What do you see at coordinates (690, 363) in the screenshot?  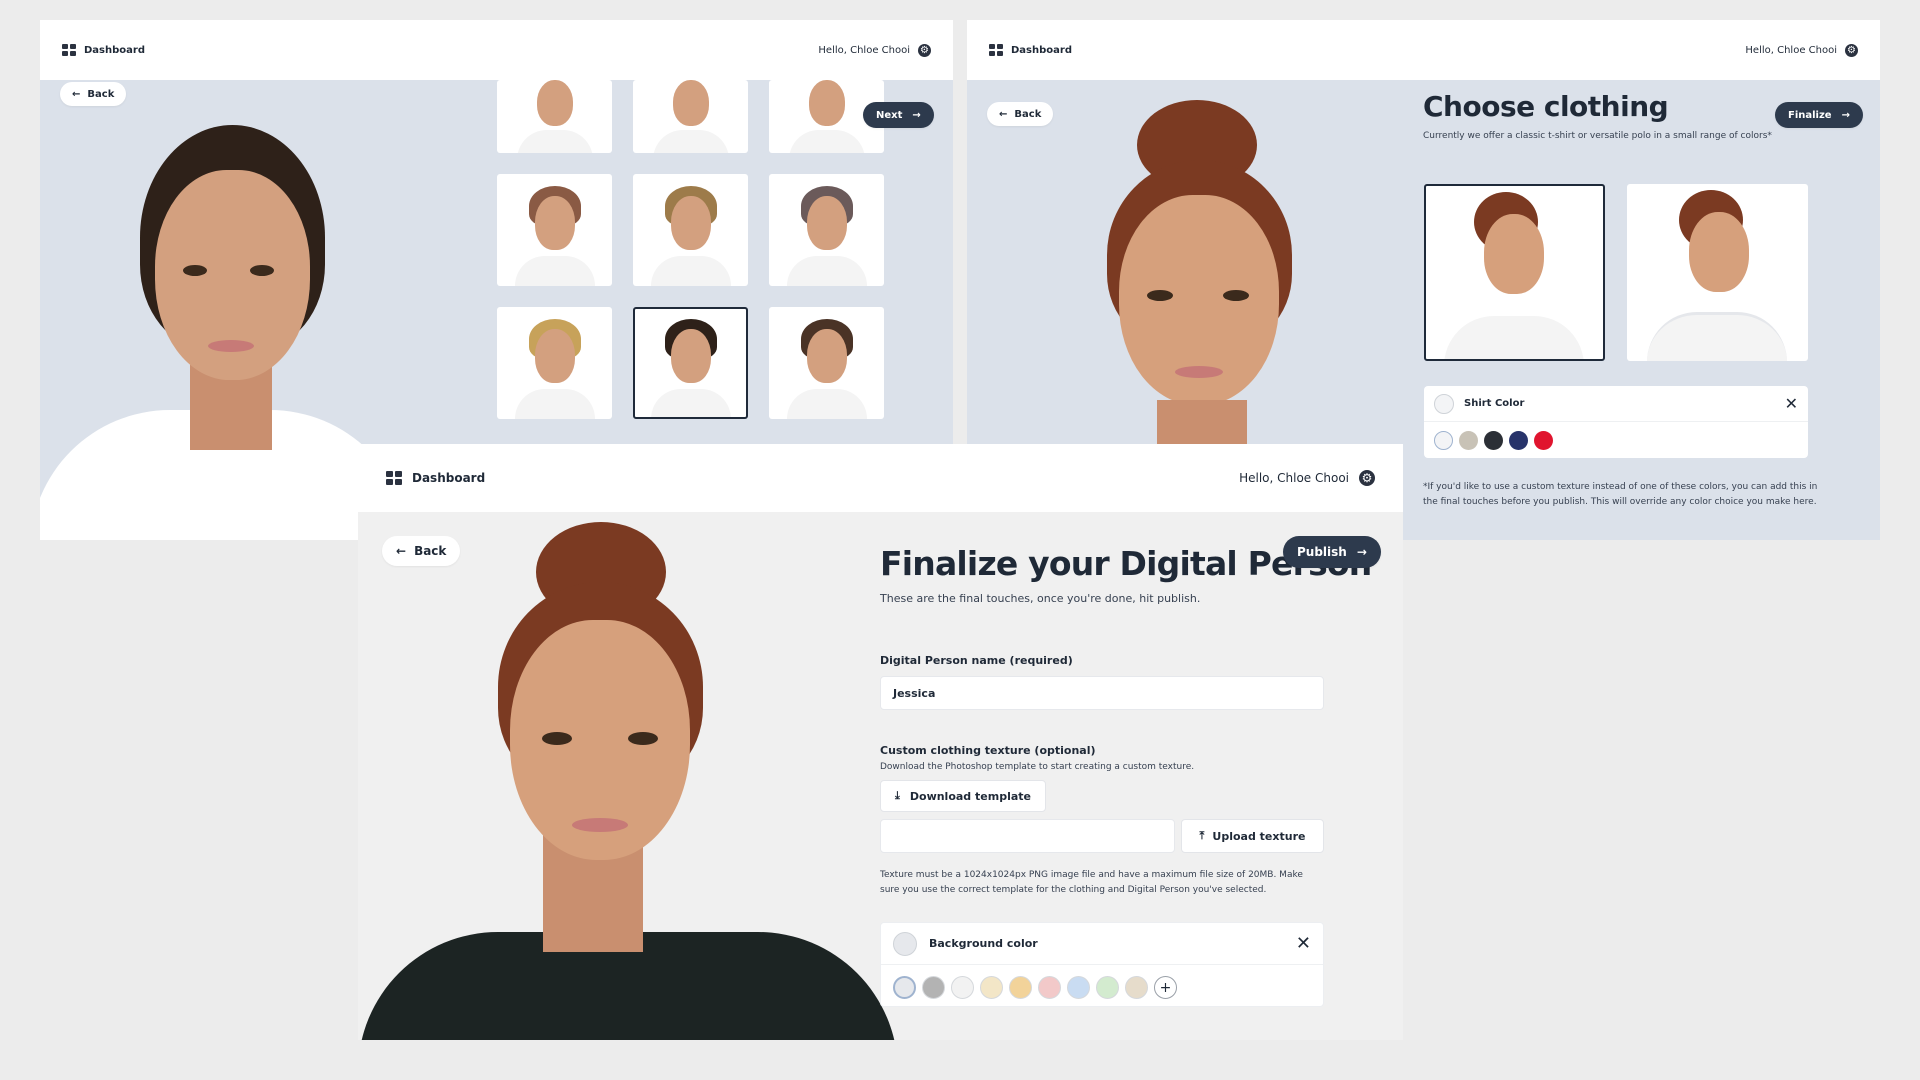 I see `hair-option-selected` at bounding box center [690, 363].